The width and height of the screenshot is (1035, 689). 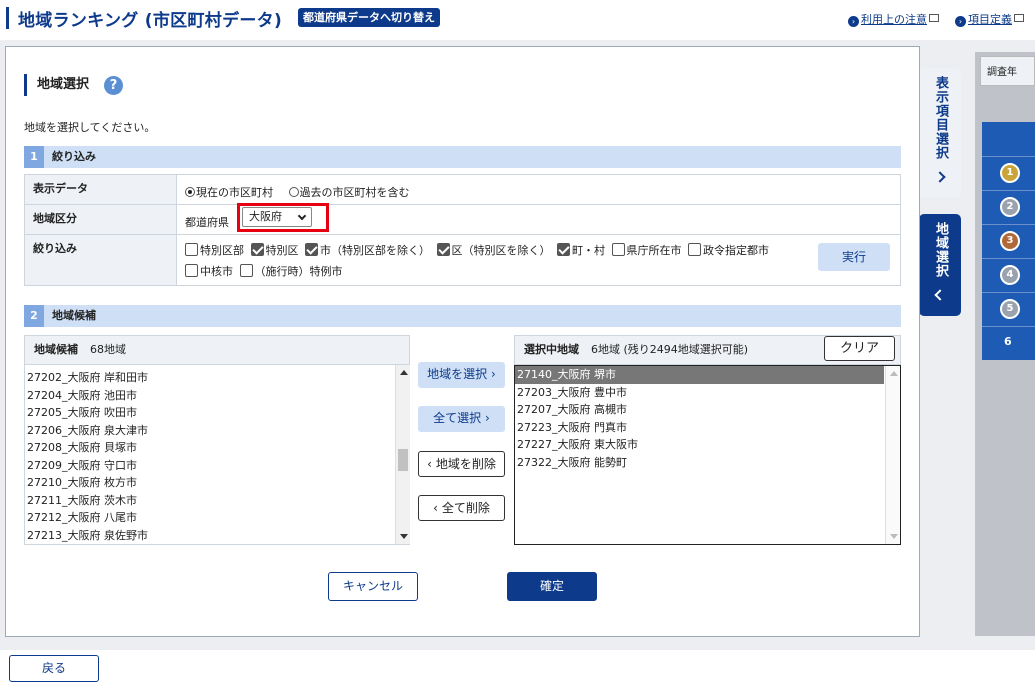 I want to click on select-region-button: 地域を選択 ›, so click(x=461, y=375).